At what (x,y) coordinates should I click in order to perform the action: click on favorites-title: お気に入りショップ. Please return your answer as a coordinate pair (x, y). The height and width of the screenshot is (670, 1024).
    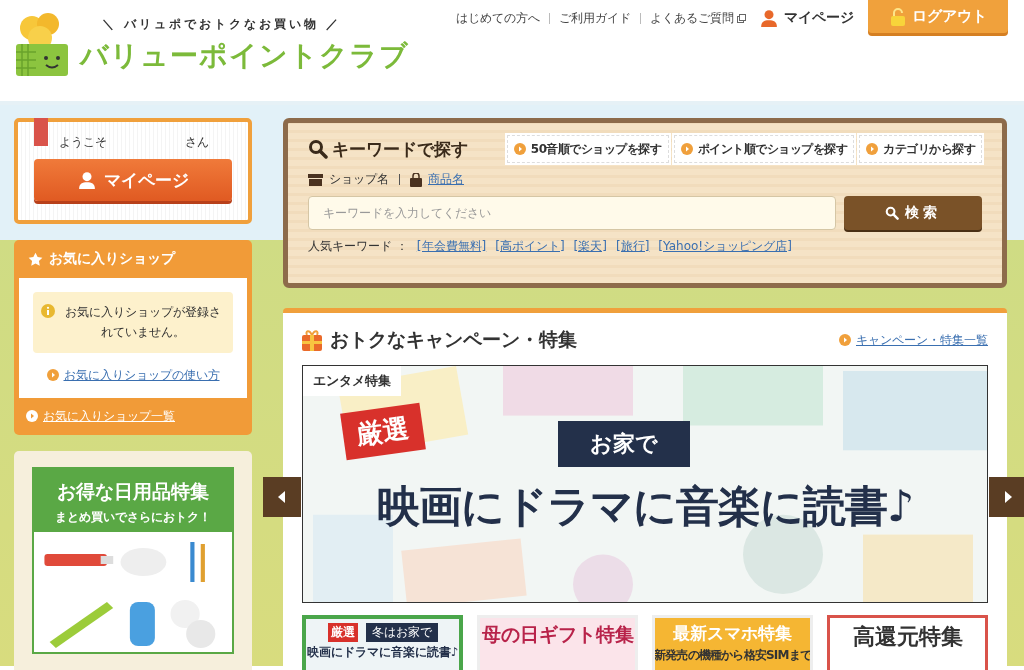
    Looking at the image, I should click on (112, 259).